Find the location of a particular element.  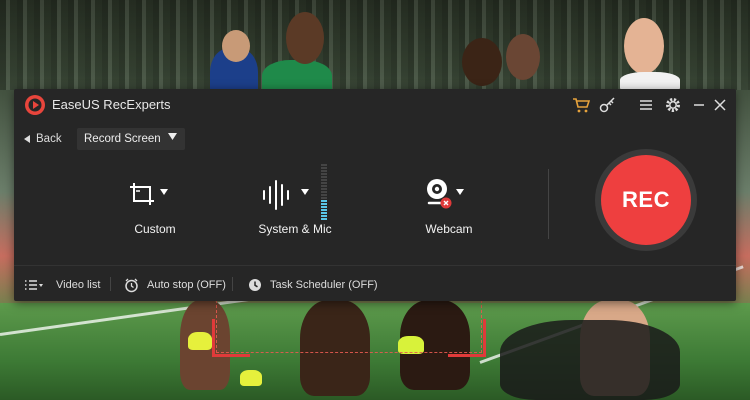

sound-wave-icon is located at coordinates (276, 195).